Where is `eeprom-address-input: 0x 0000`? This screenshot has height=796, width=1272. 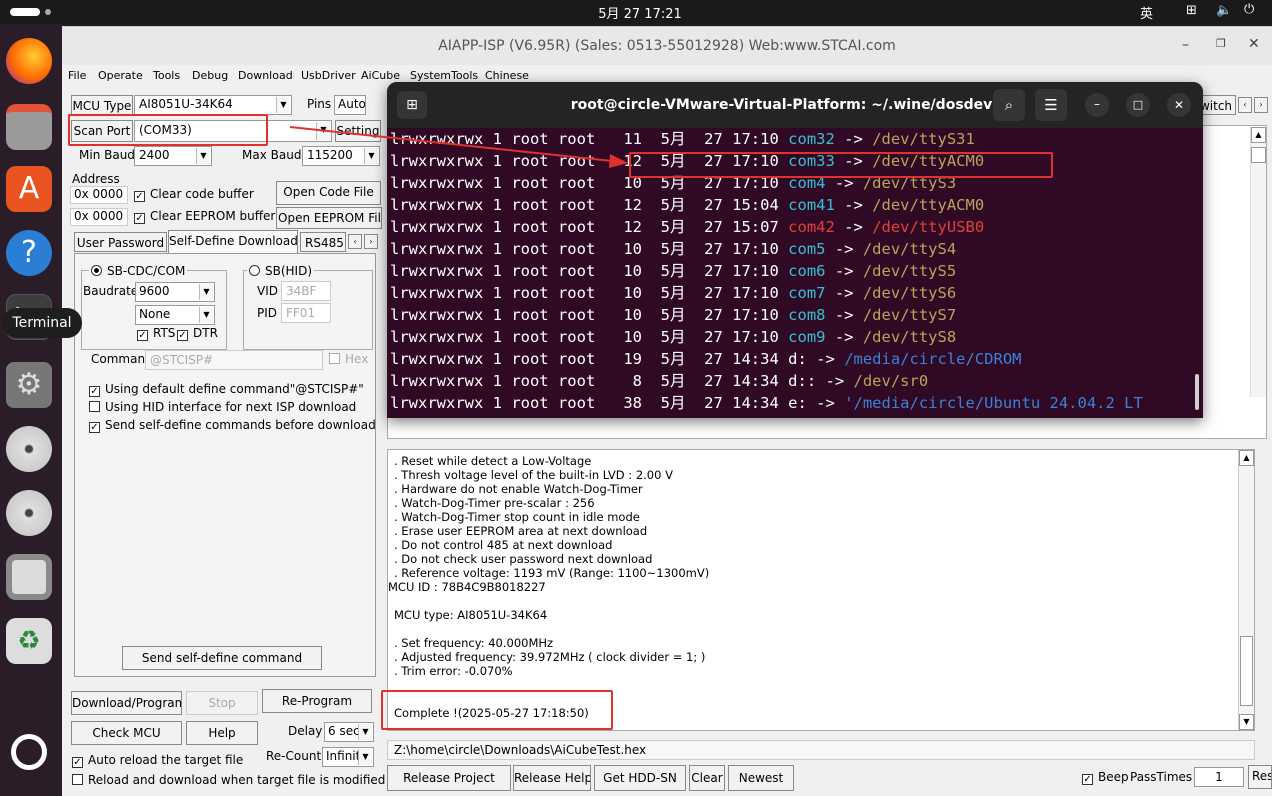
eeprom-address-input: 0x 0000 is located at coordinates (99, 217).